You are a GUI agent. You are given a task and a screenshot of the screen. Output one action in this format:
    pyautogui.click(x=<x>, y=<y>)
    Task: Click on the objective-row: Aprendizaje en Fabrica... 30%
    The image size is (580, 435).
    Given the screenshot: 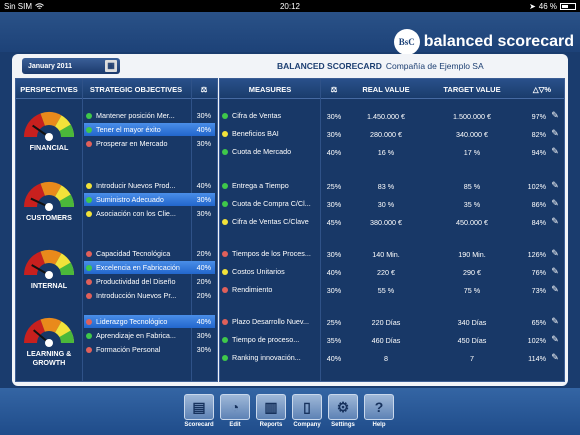 What is the action you would take?
    pyautogui.click(x=149, y=335)
    